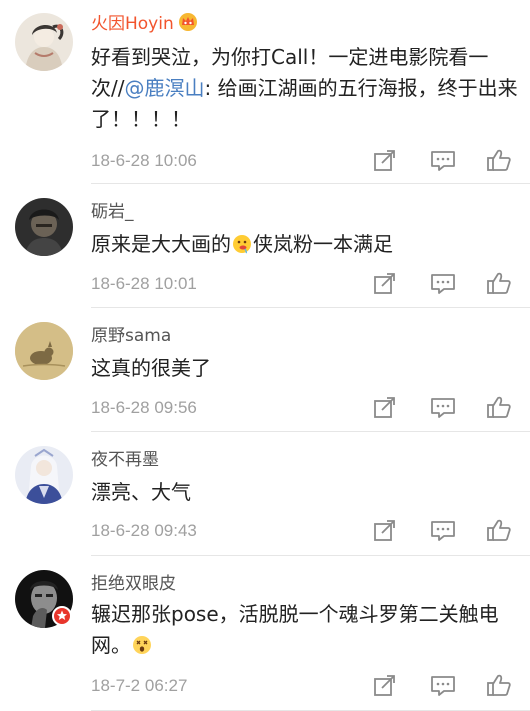 This screenshot has height=711, width=530. What do you see at coordinates (164, 88) in the screenshot?
I see `mention-link: @鹿溟山` at bounding box center [164, 88].